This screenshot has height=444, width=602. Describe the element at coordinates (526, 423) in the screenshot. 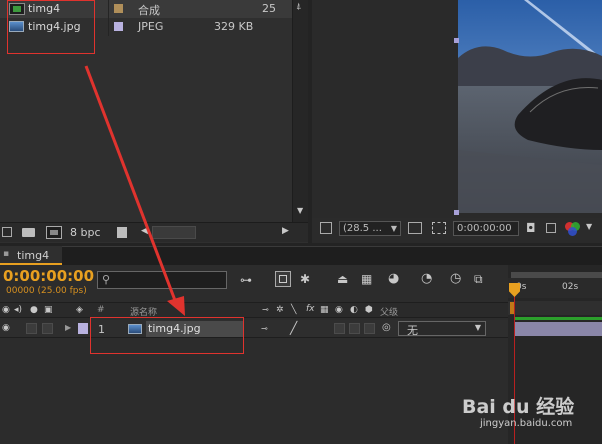

I see `watermark-url: jingyan.baidu.com` at that location.